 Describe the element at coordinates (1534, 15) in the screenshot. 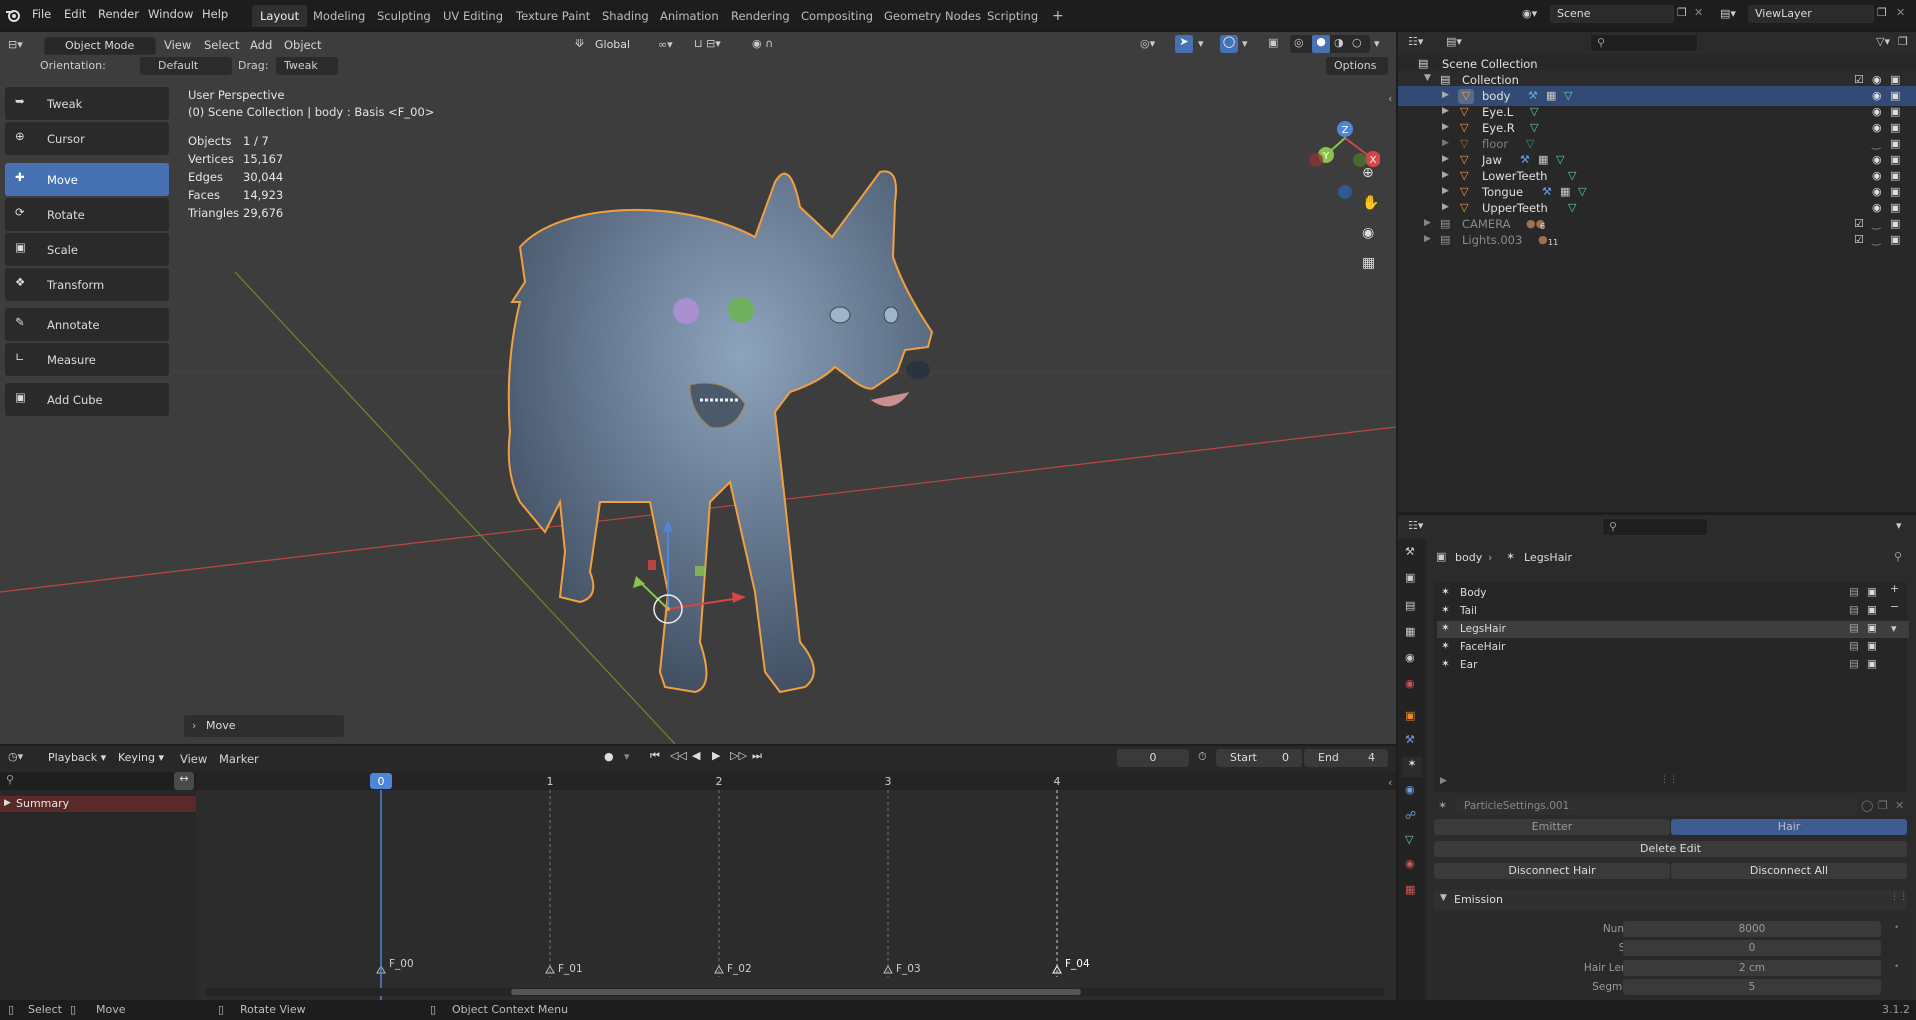

I see `scene-icon: ◉▾` at that location.